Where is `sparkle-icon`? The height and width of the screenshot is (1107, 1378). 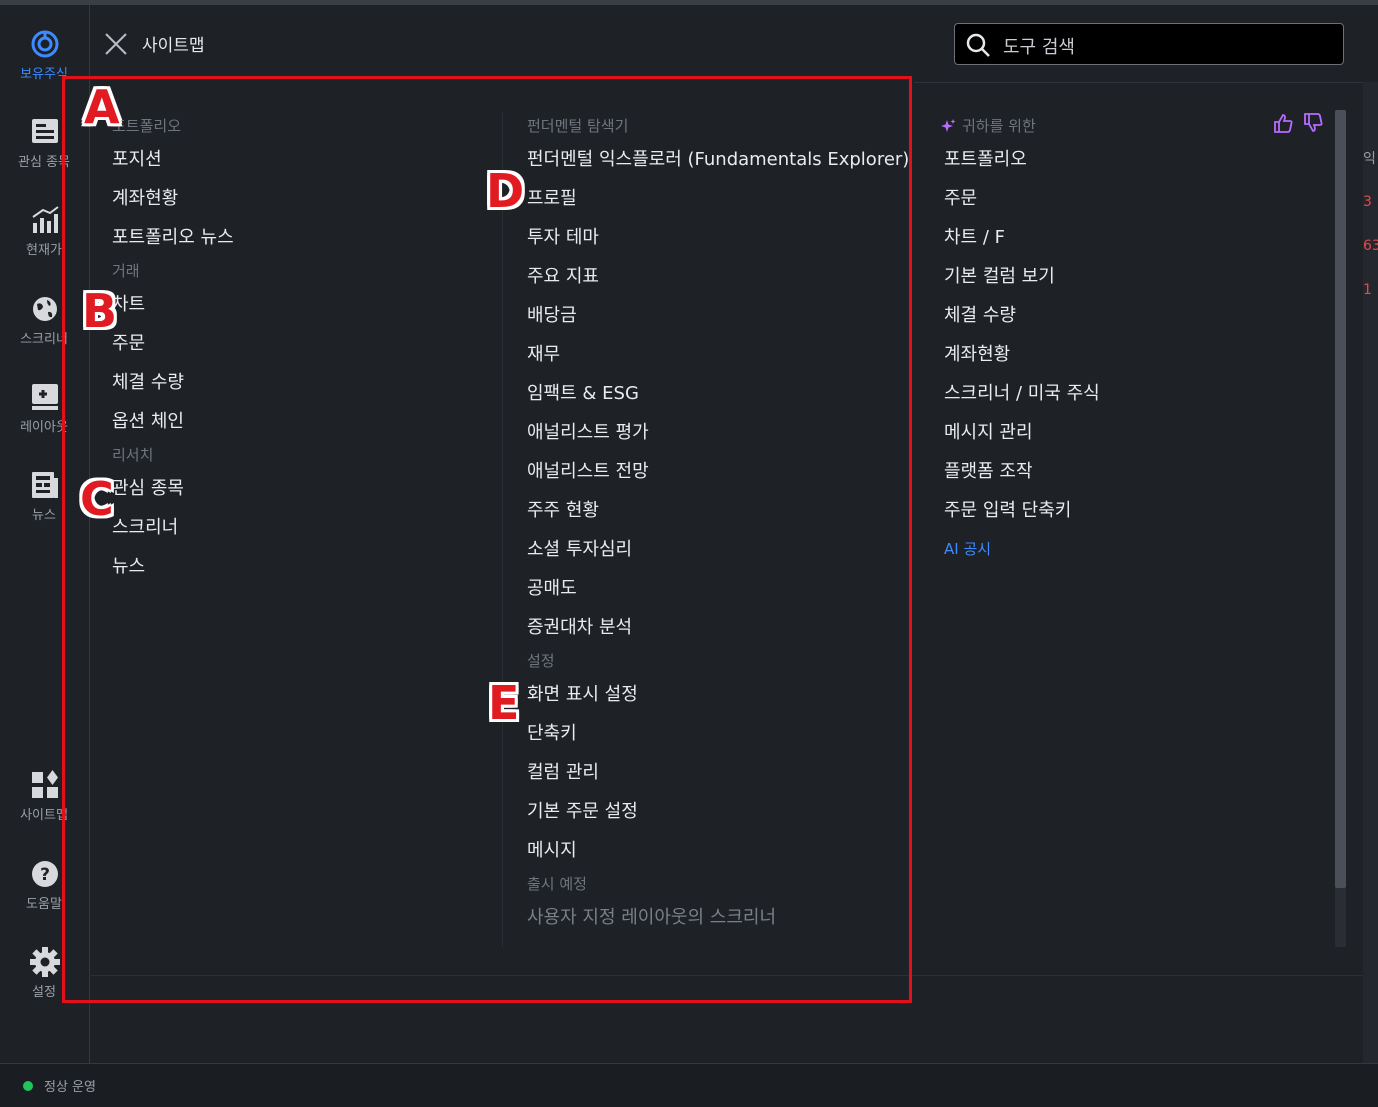
sparkle-icon is located at coordinates (948, 125).